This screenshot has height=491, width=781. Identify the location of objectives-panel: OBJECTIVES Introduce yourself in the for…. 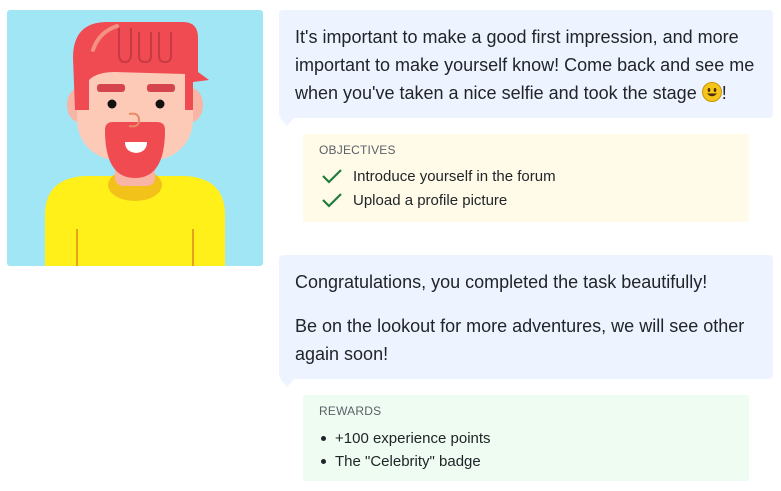
(526, 178).